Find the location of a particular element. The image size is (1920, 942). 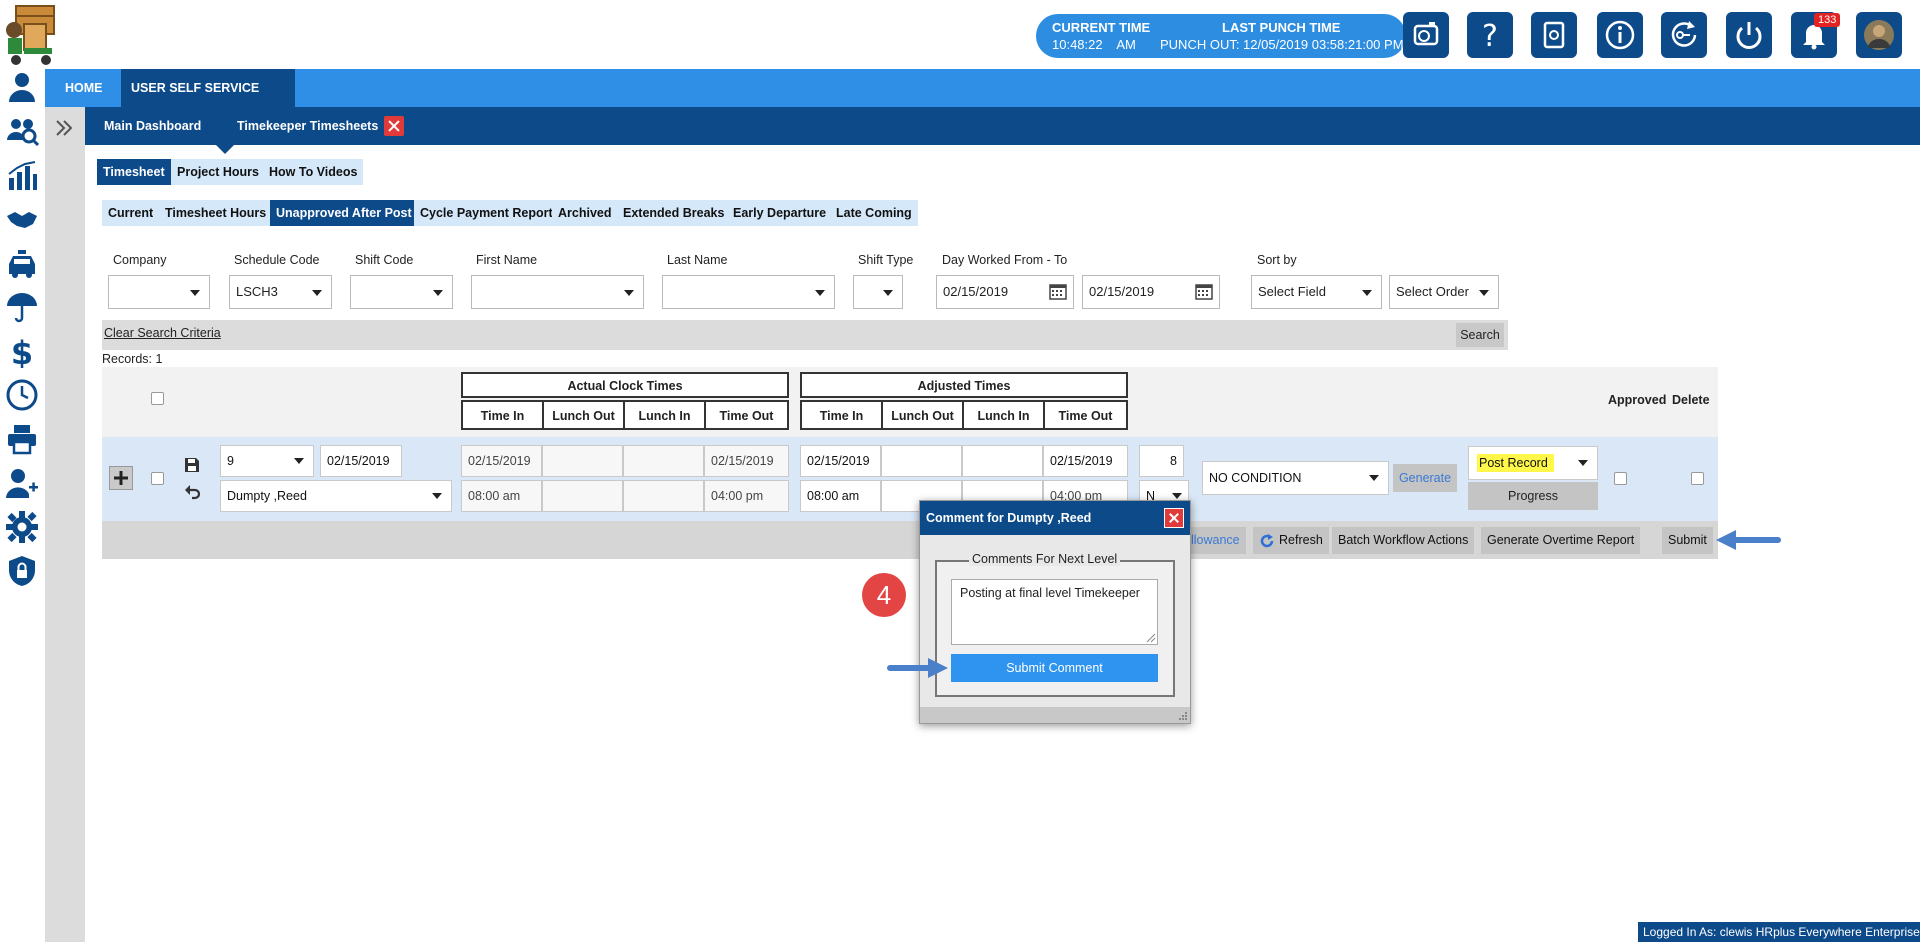

date-to-input: 02/15/2019 is located at coordinates (1151, 292).